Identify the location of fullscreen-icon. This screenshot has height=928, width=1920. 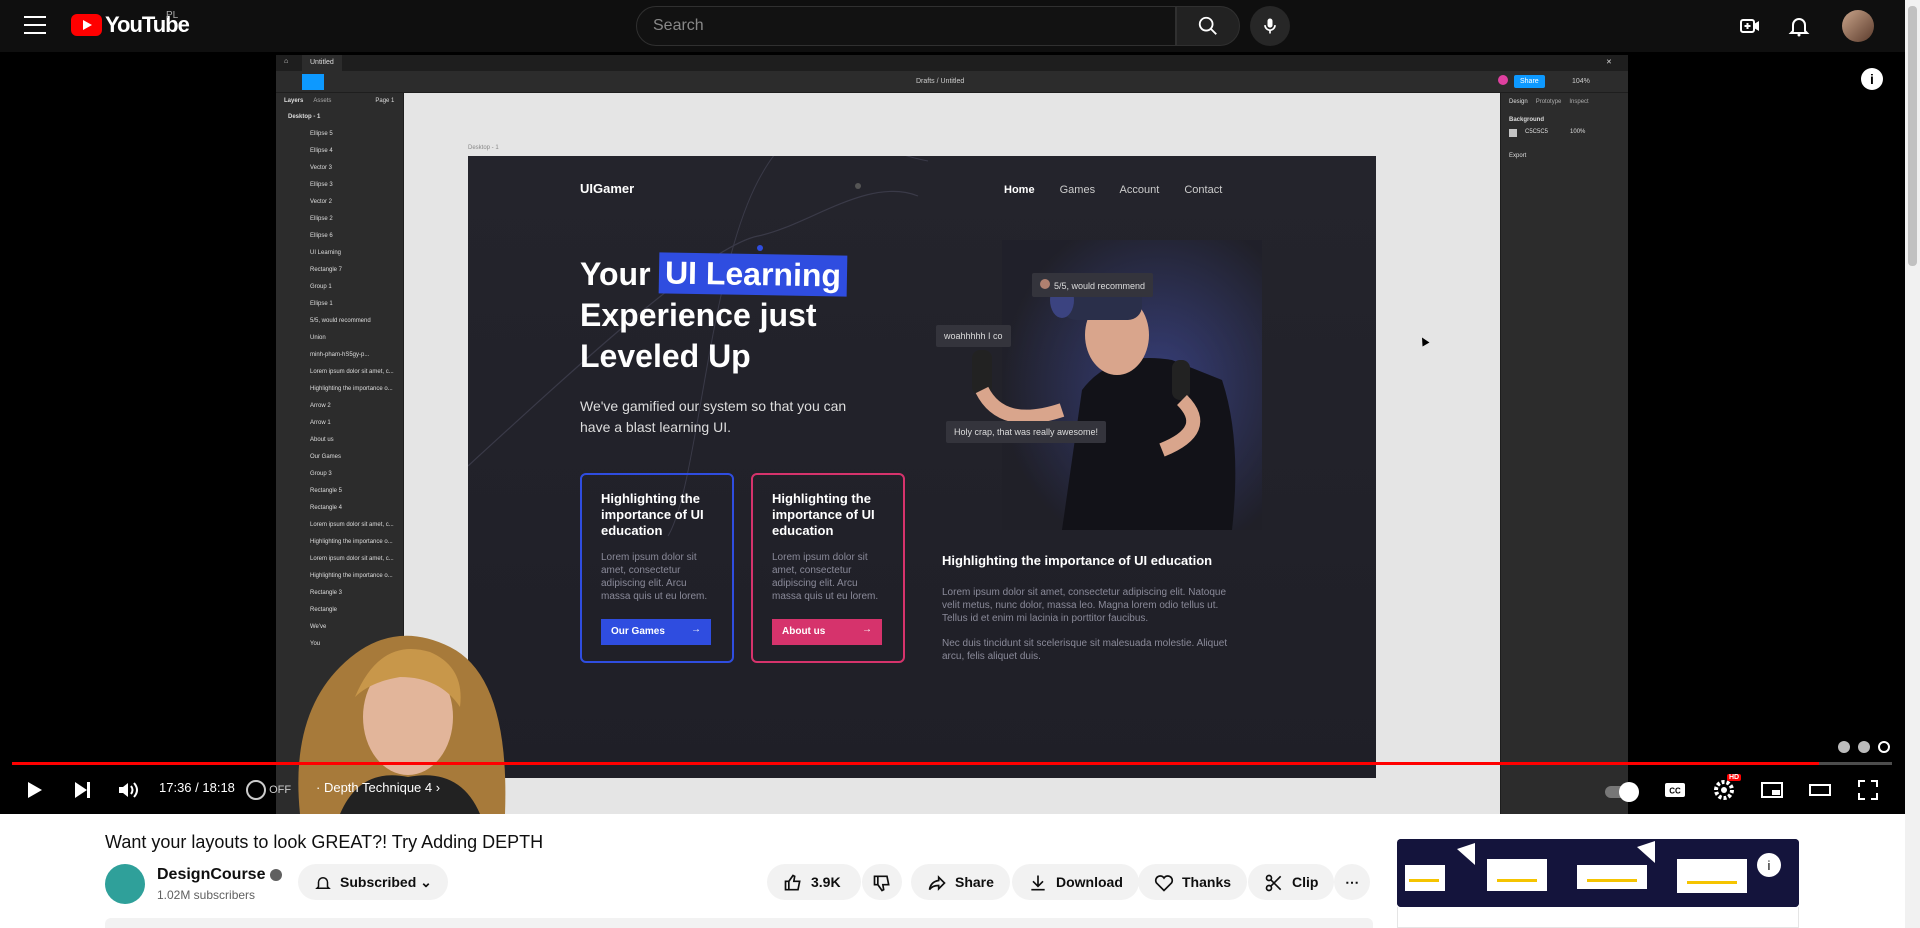
(1868, 790).